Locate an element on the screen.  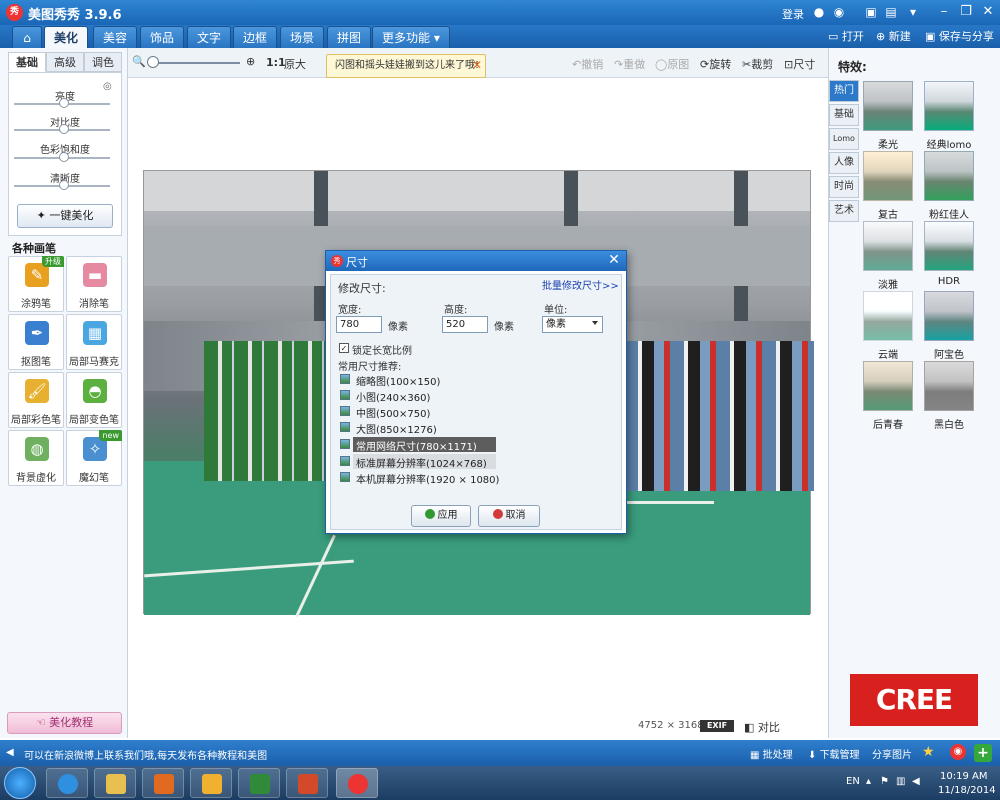
zoom-ratio: 1:1 is located at coordinates (276, 62).